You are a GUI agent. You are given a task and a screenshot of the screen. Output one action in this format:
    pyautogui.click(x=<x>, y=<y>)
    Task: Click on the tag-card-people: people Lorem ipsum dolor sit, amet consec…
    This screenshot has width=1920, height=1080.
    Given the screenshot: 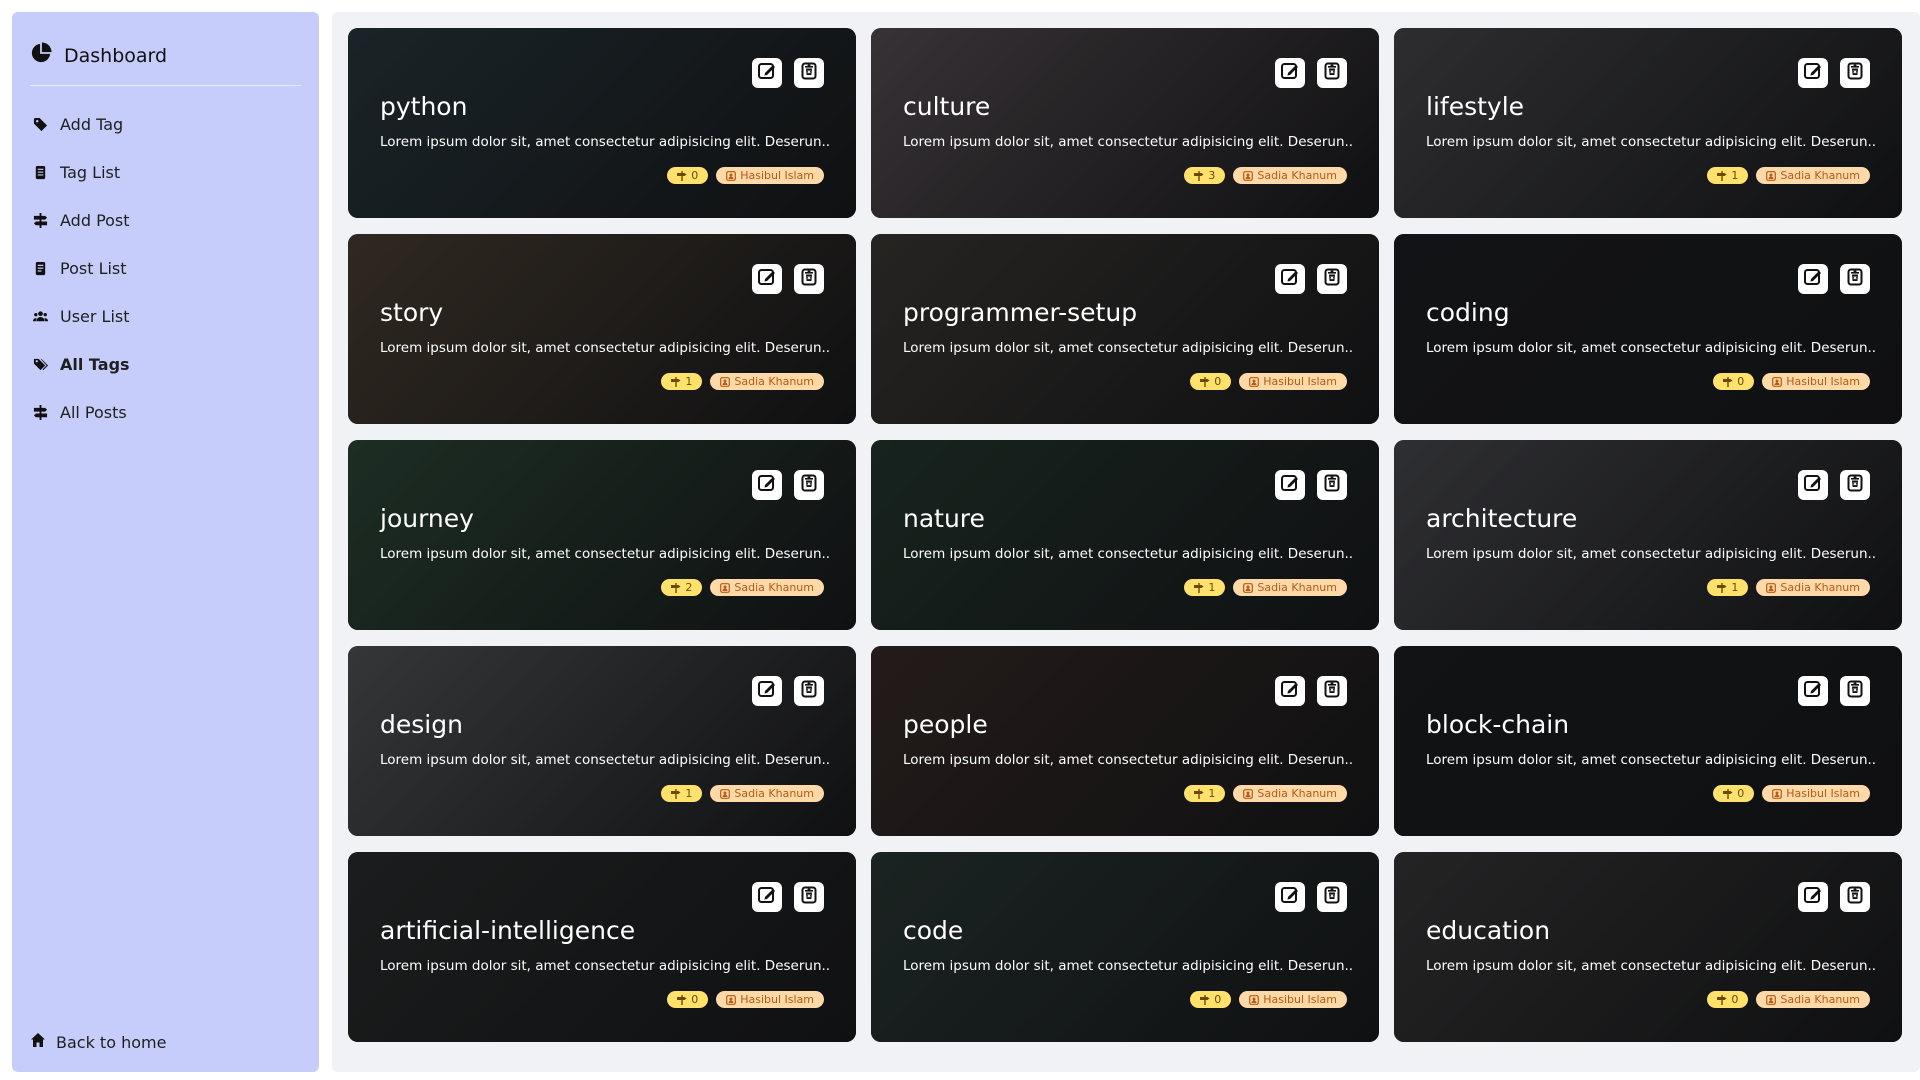 What is the action you would take?
    pyautogui.click(x=1125, y=741)
    